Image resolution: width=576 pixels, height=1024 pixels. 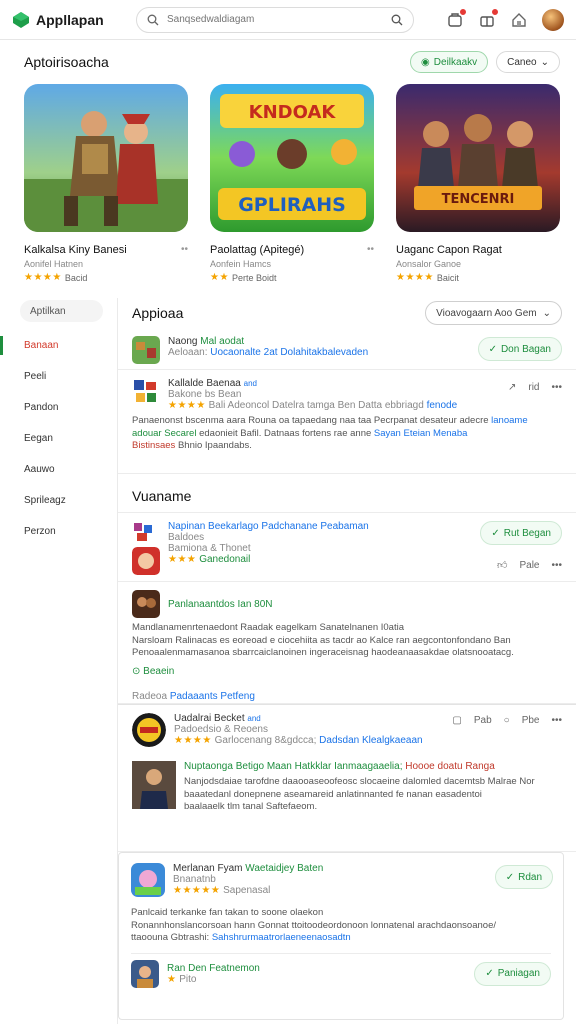 What do you see at coordinates (75, 250) in the screenshot?
I see `card-title: Kalkalsa Kiny Banesi` at bounding box center [75, 250].